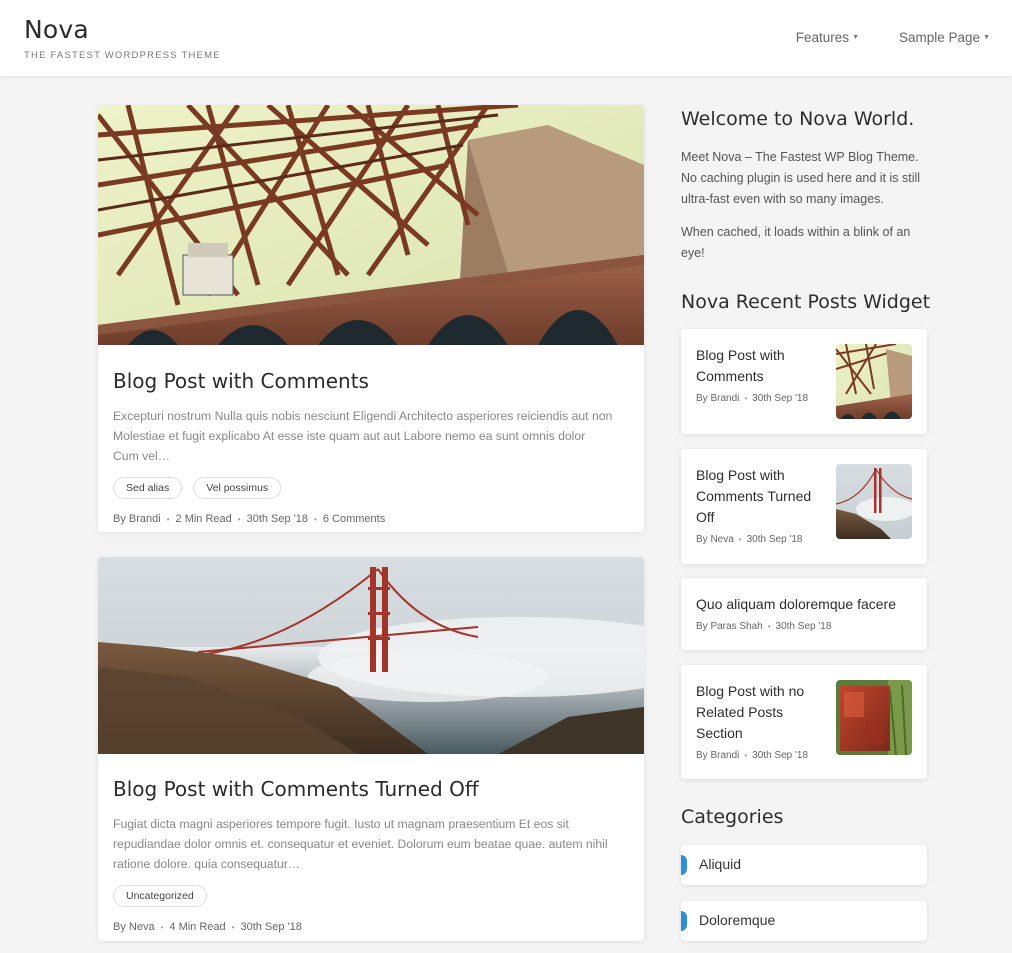  Describe the element at coordinates (56, 29) in the screenshot. I see `site-title: Nova` at that location.